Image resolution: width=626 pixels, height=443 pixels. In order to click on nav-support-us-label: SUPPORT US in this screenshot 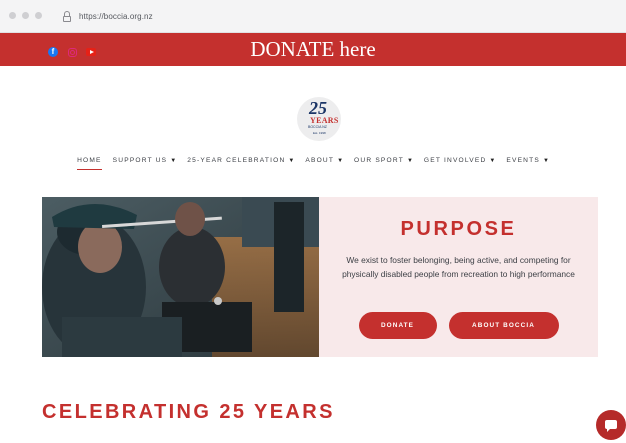, I will do `click(140, 160)`.